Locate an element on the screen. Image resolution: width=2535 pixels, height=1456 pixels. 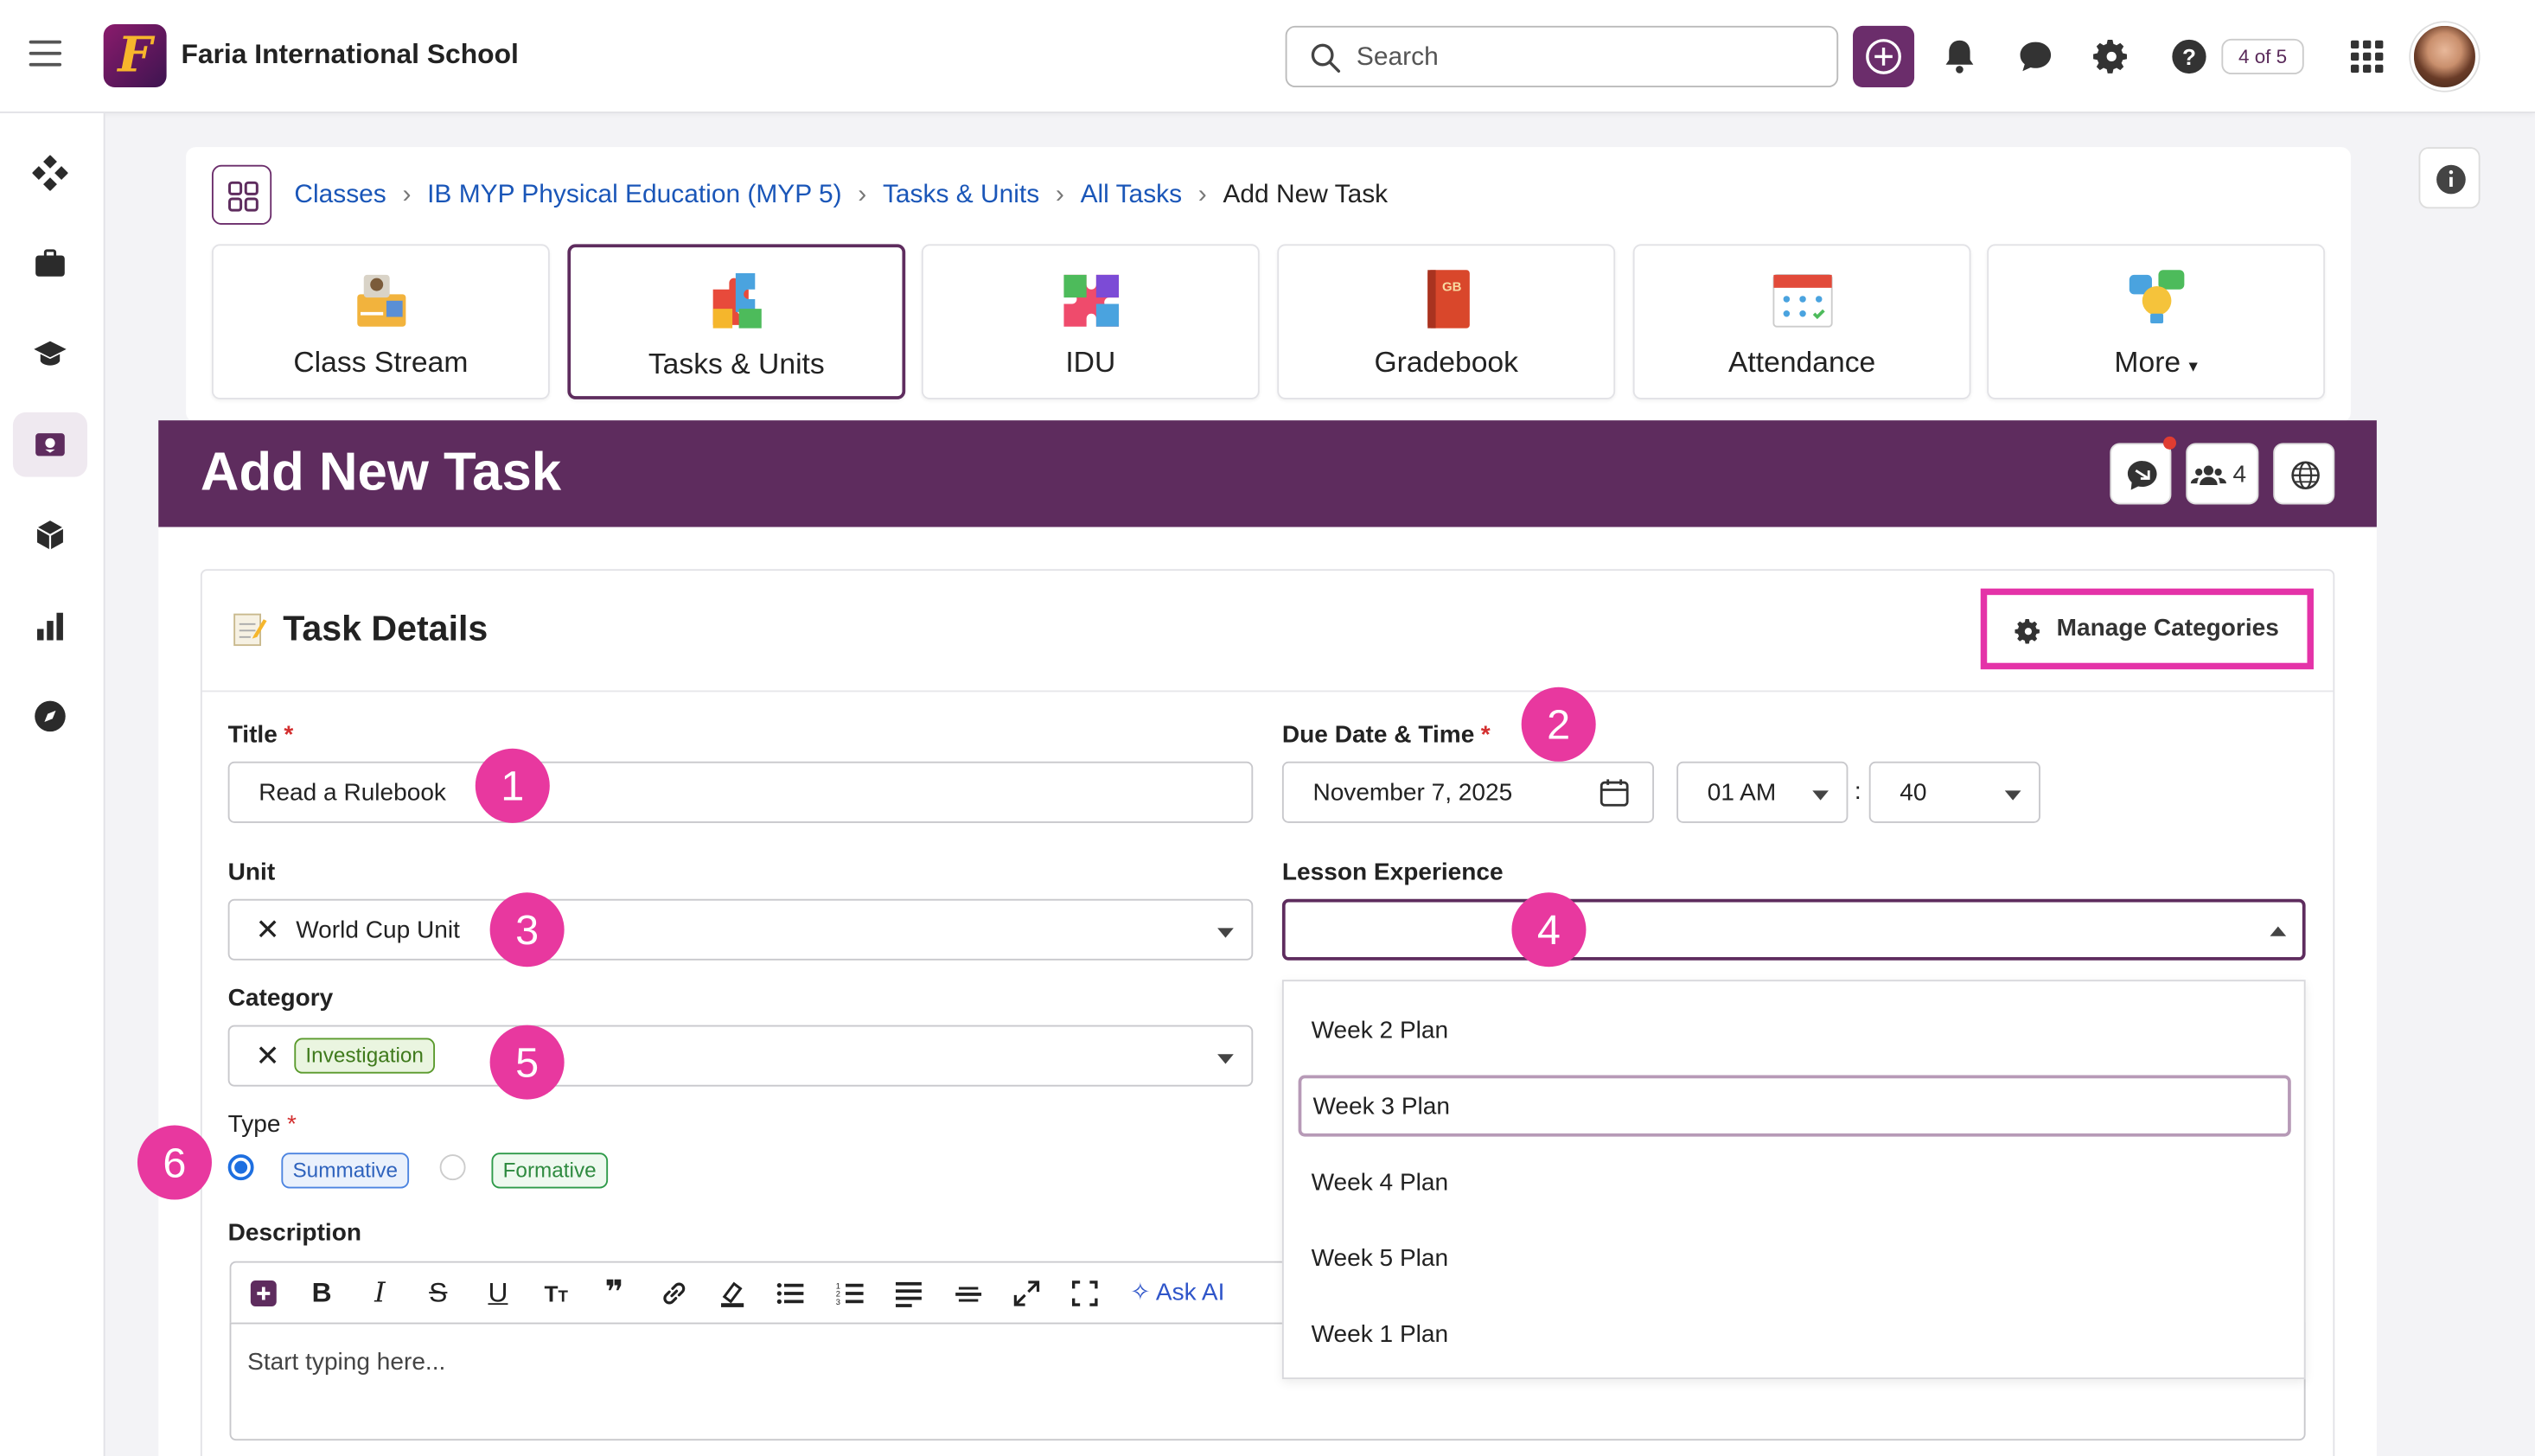
numbered-list-icon: 123 is located at coordinates (850, 1293).